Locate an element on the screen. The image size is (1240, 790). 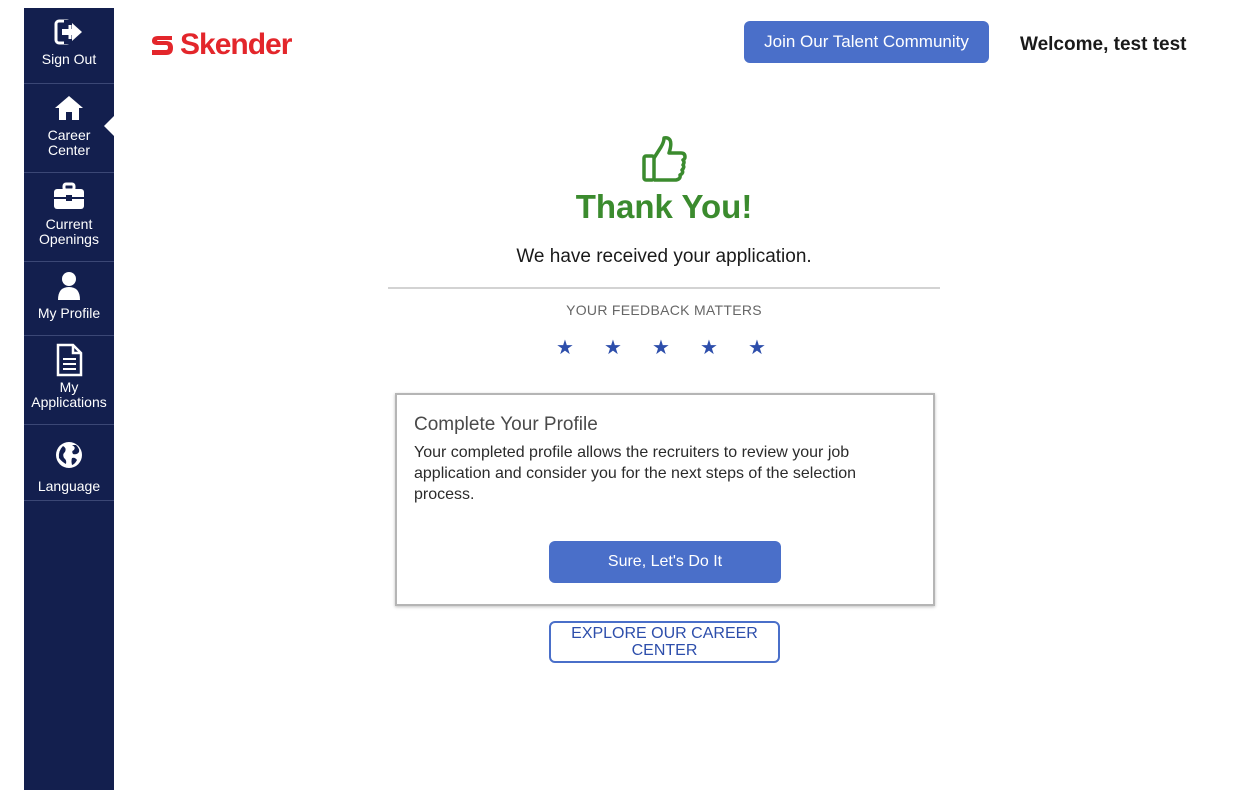
sidebar-item-label: Language is located at coordinates (69, 486).